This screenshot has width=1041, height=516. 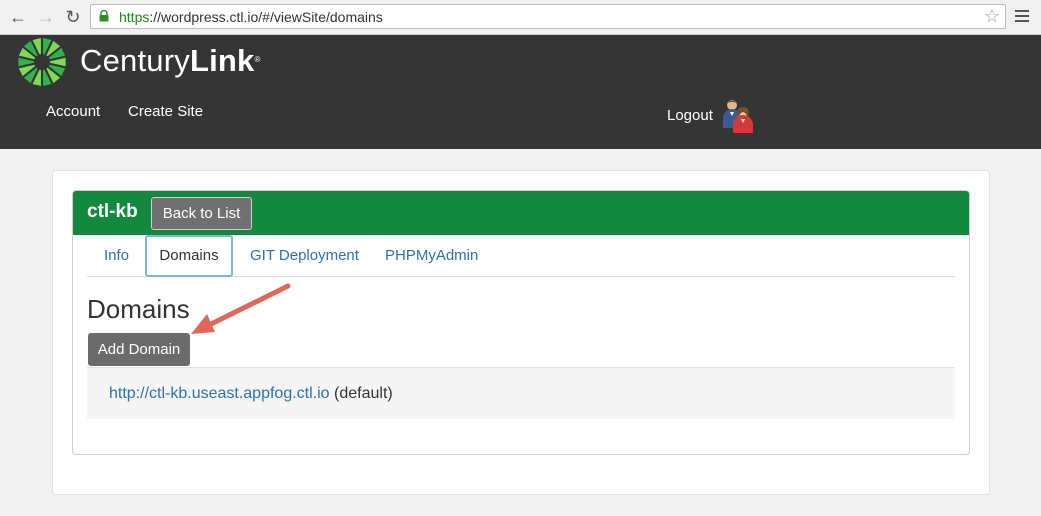 I want to click on domain-default-note: (default), so click(x=363, y=393).